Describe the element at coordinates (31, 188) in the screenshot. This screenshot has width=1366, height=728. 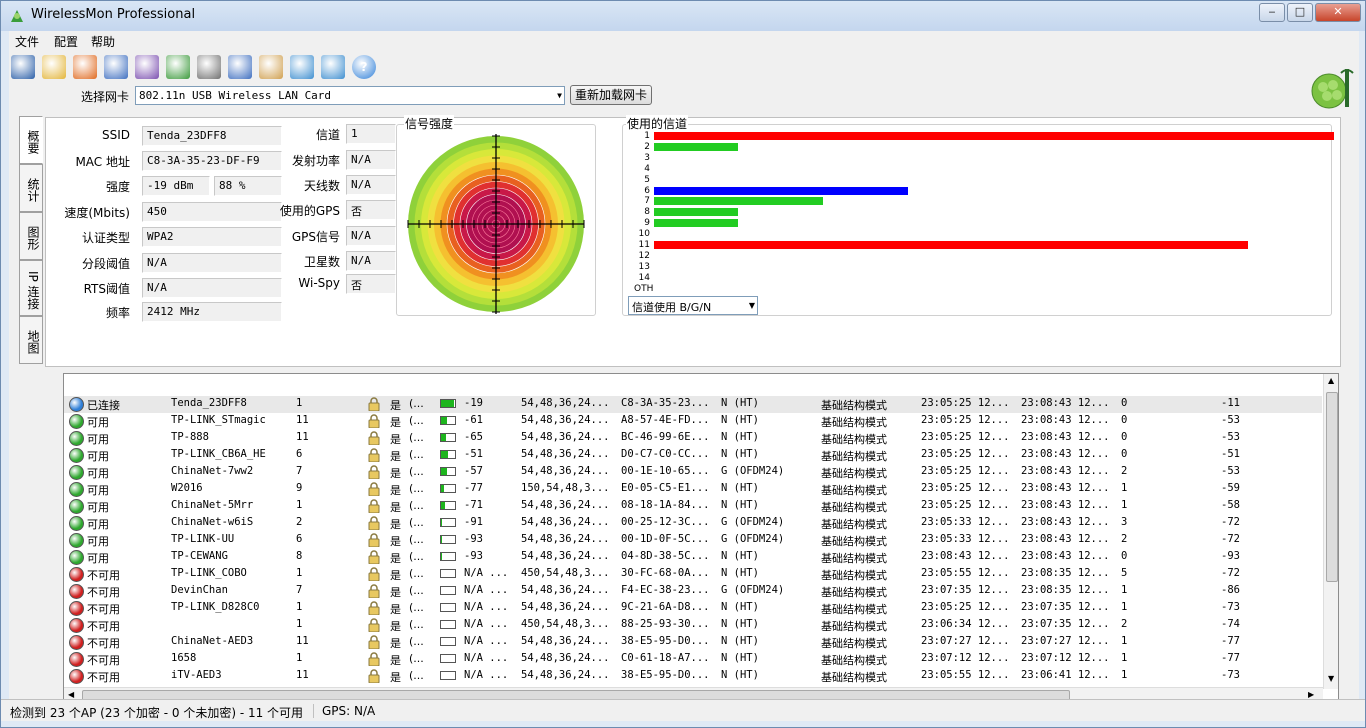
I see `tab-stats: 统计` at that location.